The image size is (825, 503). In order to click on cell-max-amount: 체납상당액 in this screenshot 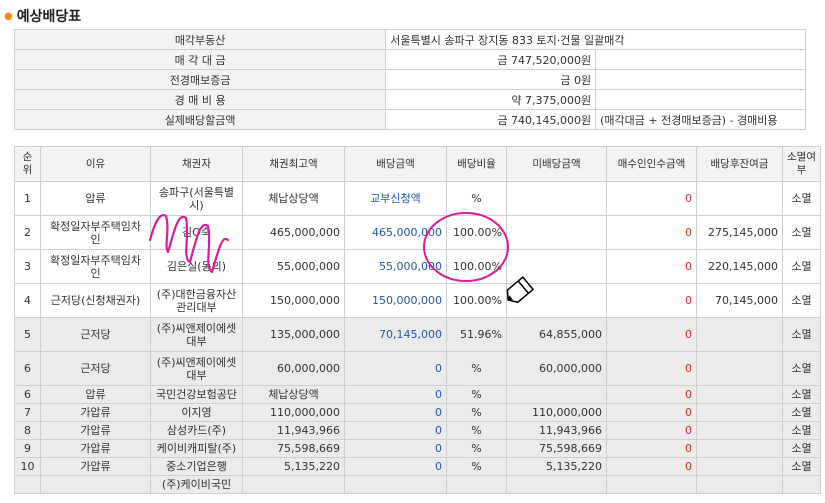, I will do `click(293, 394)`.